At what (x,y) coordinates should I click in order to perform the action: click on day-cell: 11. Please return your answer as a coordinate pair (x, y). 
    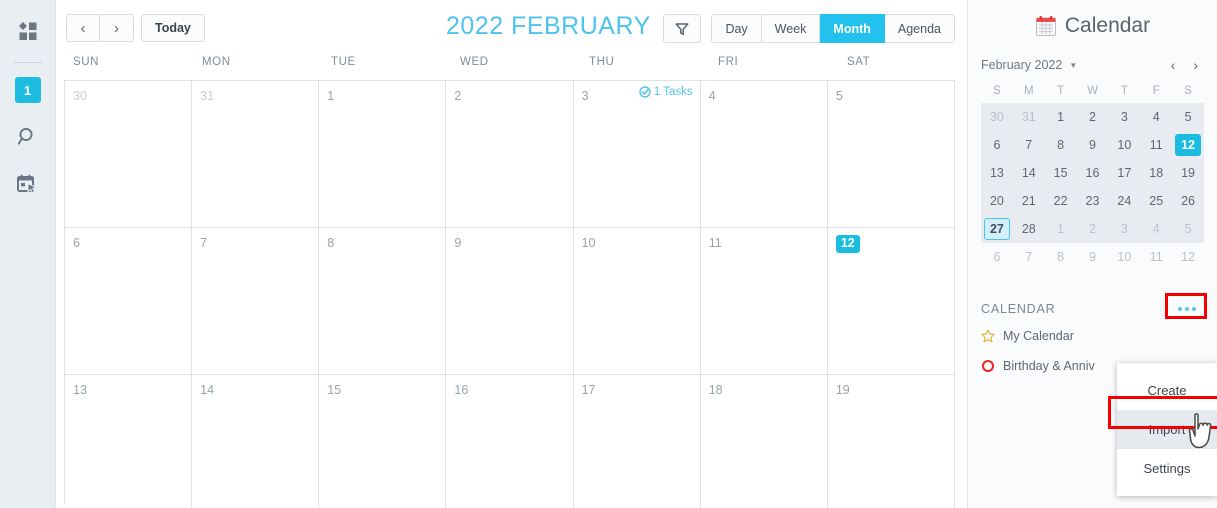
    Looking at the image, I should click on (764, 301).